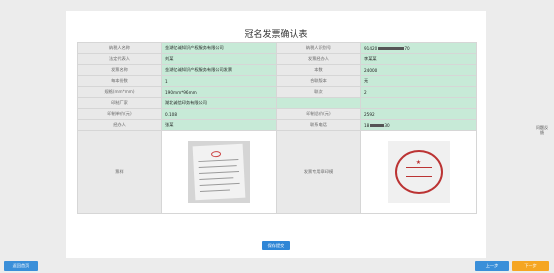  I want to click on taxpayer-name-value: 金湖亿诚知识产权服务有限公司, so click(219, 48).